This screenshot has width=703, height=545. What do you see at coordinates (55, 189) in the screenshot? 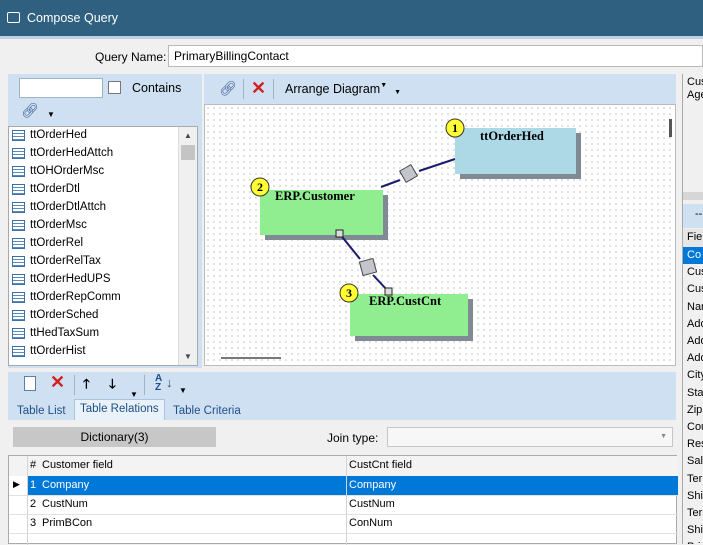
I see `table-list-item-label: ttOrderDtl` at bounding box center [55, 189].